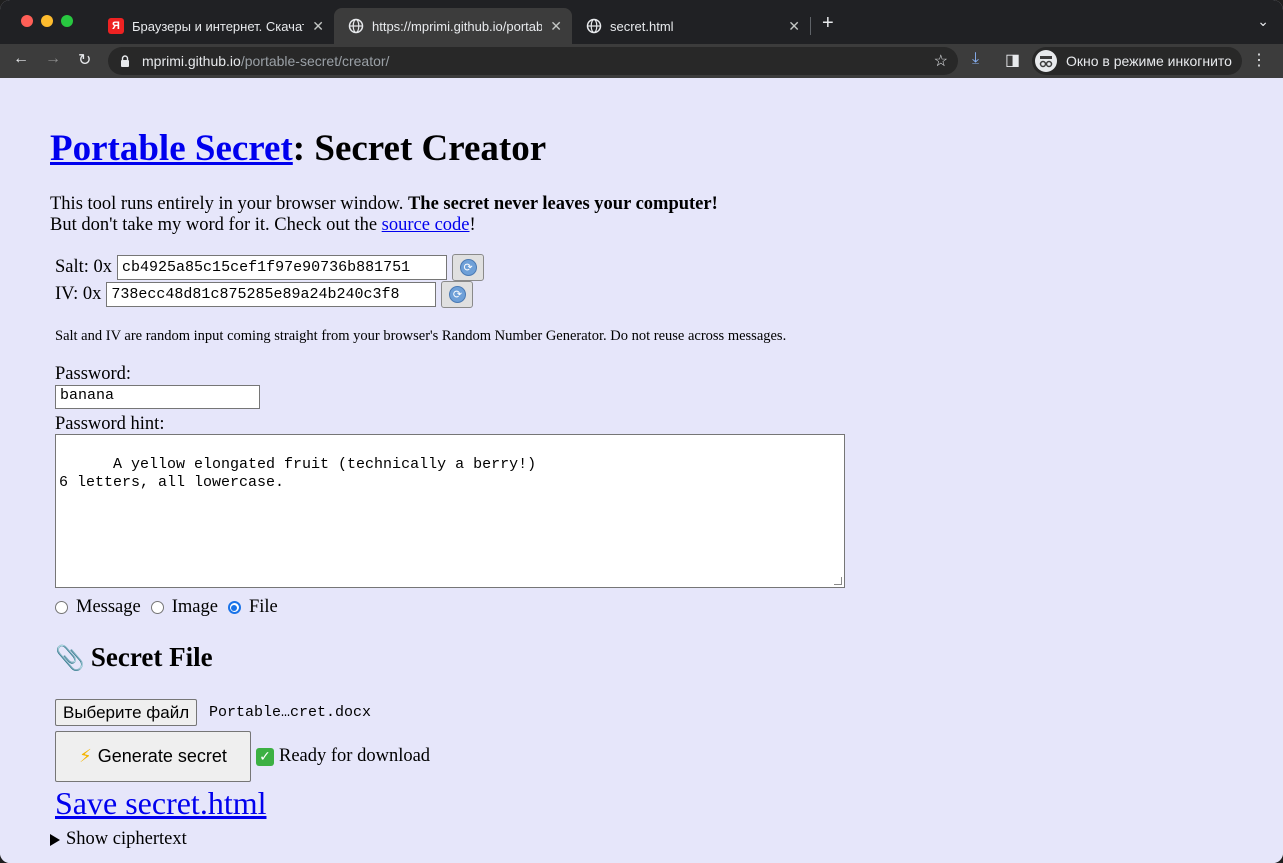  What do you see at coordinates (151, 657) in the screenshot?
I see `section-title: Secret File` at bounding box center [151, 657].